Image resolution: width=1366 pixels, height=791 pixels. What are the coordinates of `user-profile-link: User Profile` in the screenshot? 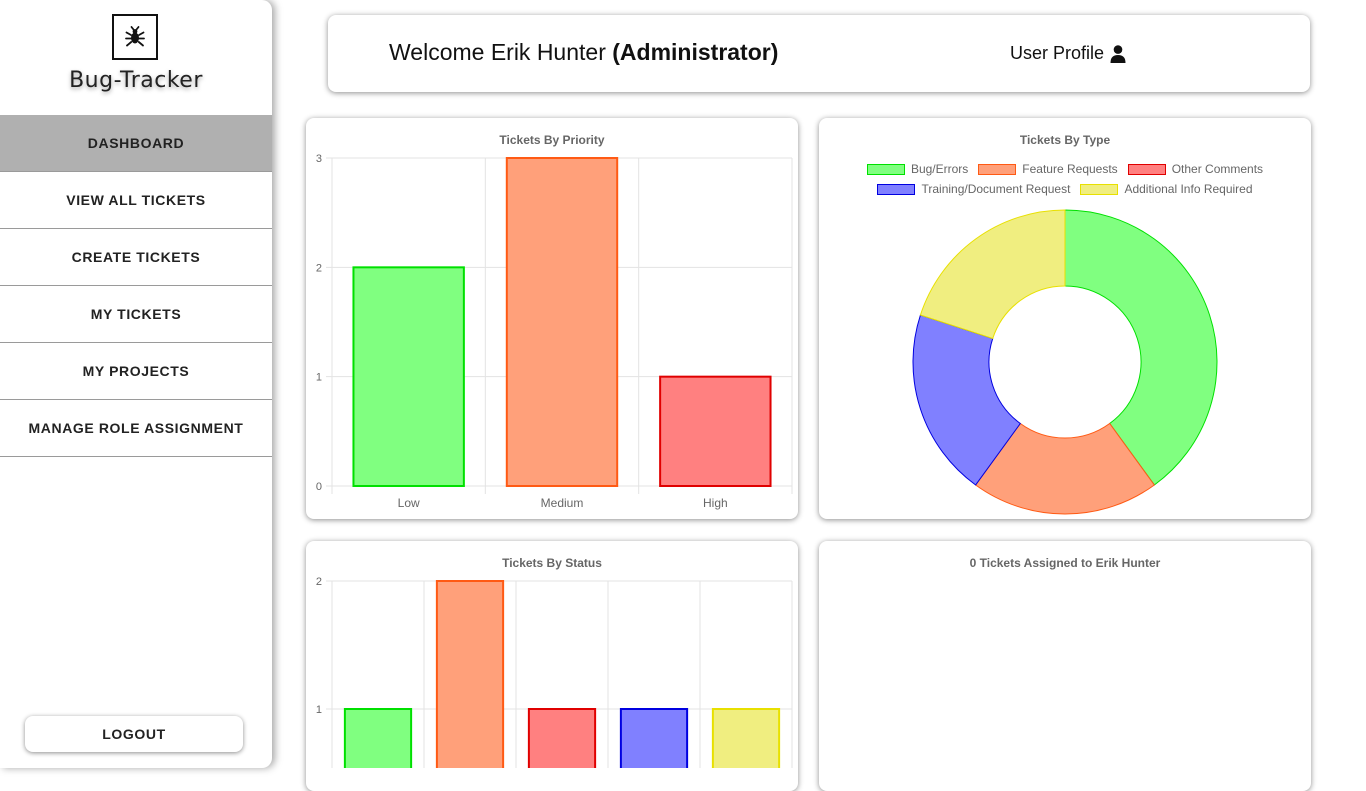 It's located at (1068, 53).